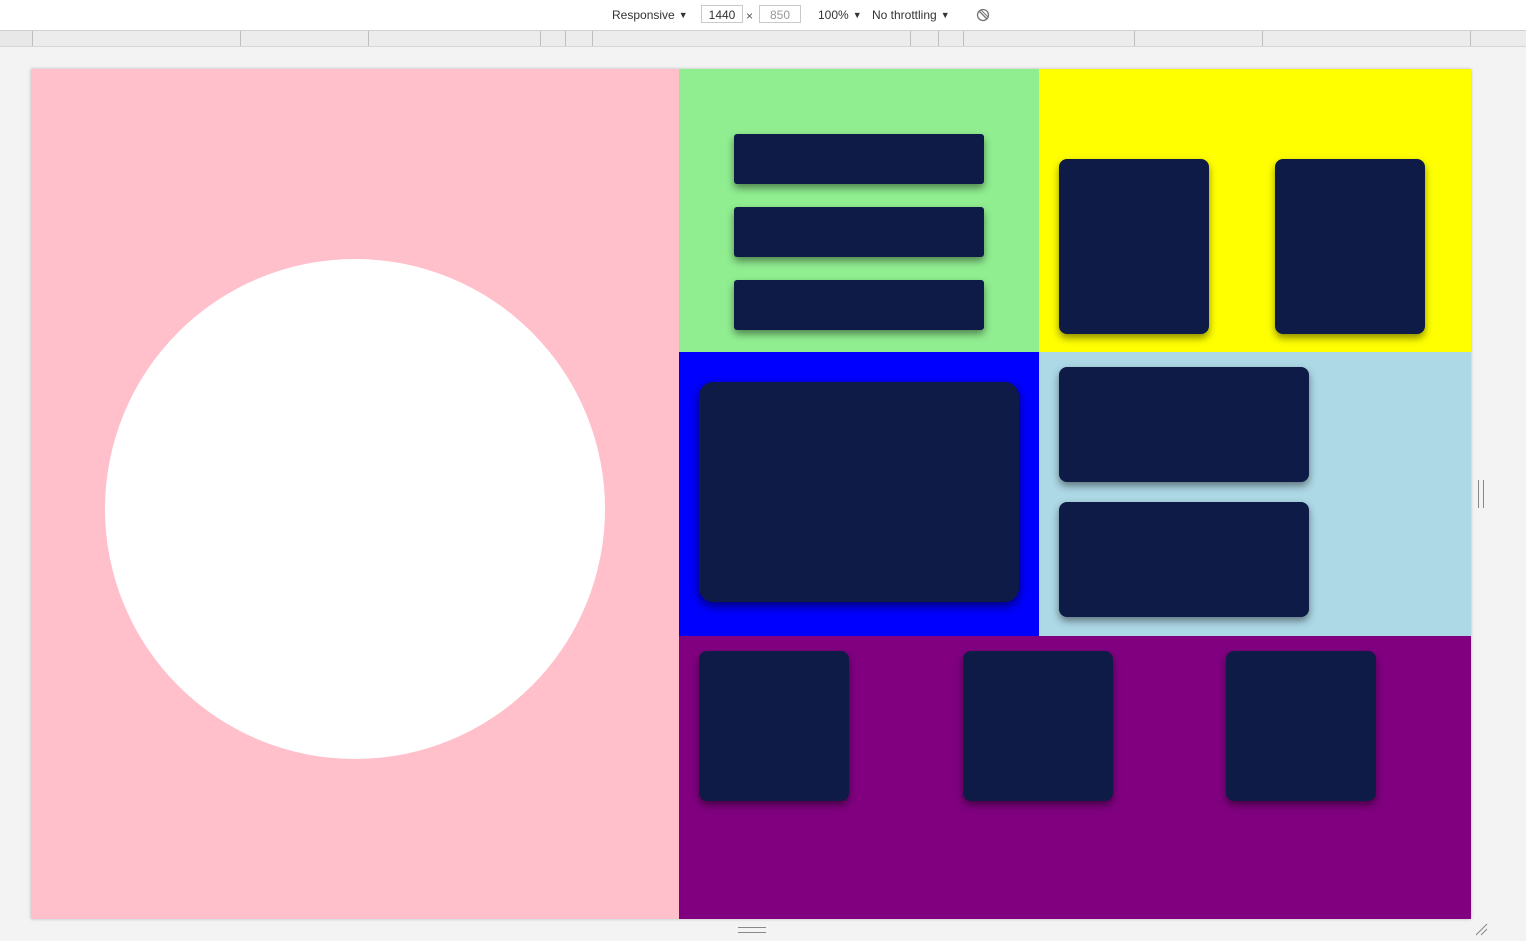 Image resolution: width=1526 pixels, height=941 pixels. I want to click on bottom-resize-handle, so click(752, 930).